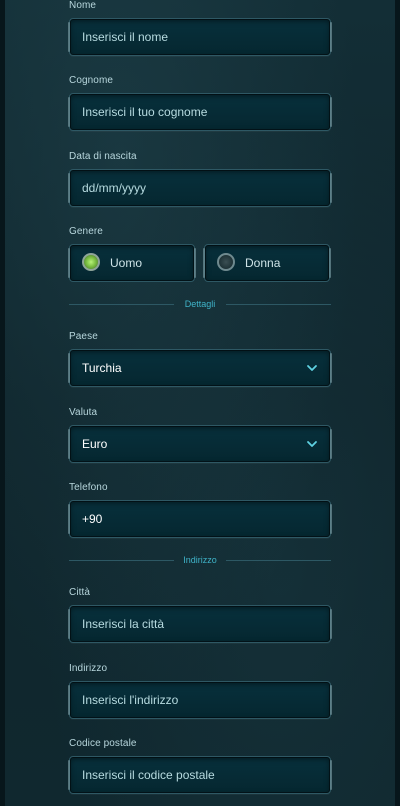 This screenshot has height=806, width=400. What do you see at coordinates (114, 188) in the screenshot?
I see `data-nascita-placeholder: dd/mm/yyyy` at bounding box center [114, 188].